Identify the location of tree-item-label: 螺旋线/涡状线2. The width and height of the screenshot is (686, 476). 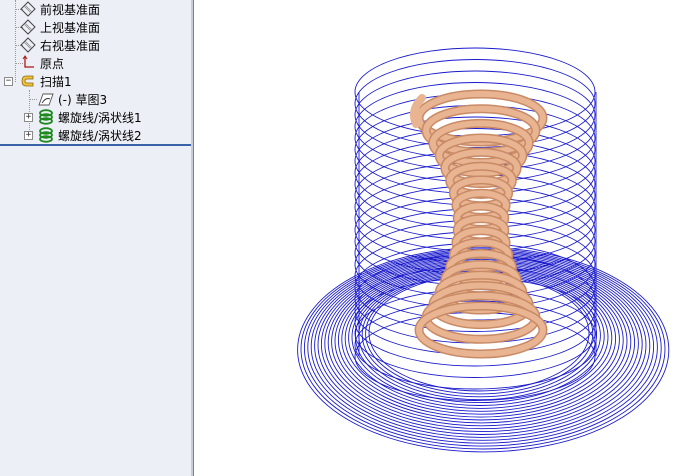
(100, 135).